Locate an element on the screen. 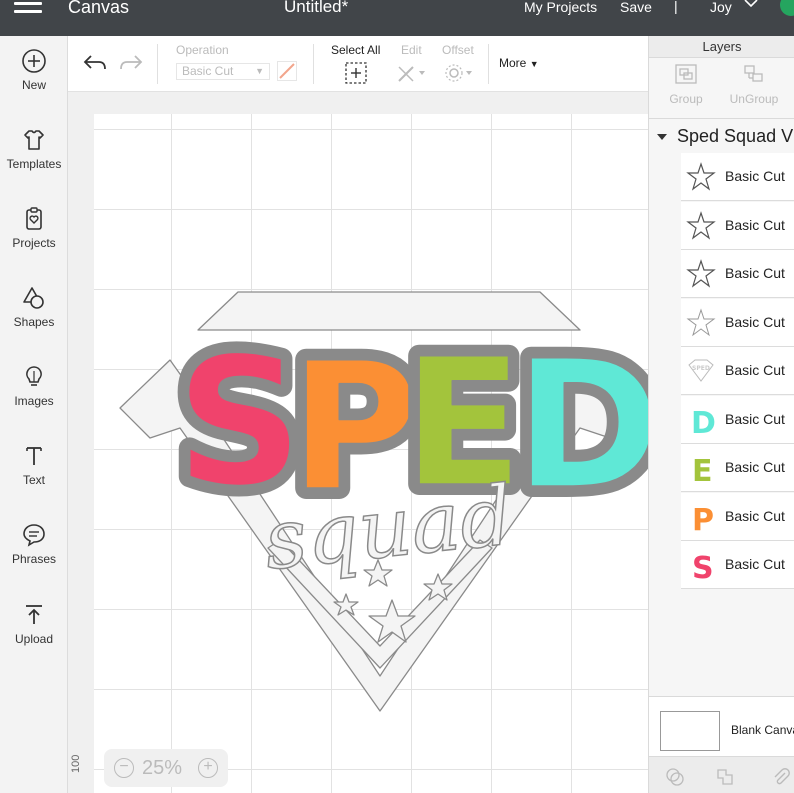 Image resolution: width=794 pixels, height=793 pixels. svg-text: S is located at coordinates (703, 567).